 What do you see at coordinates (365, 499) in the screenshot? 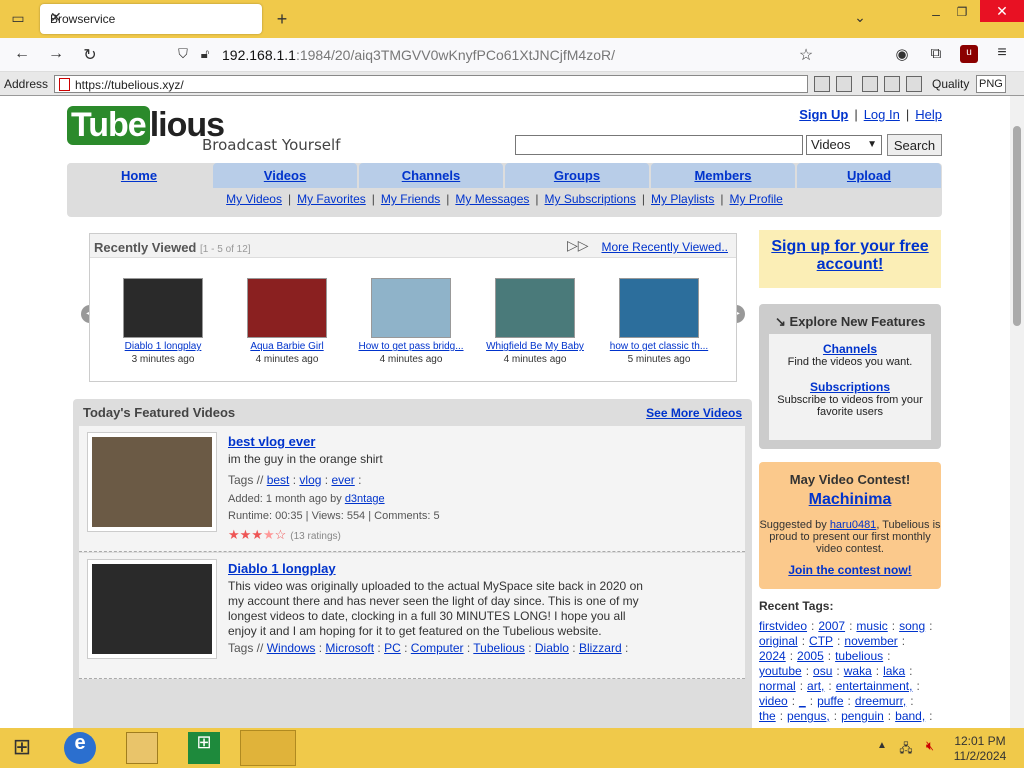
I see `uploader-link: d3ntage` at bounding box center [365, 499].